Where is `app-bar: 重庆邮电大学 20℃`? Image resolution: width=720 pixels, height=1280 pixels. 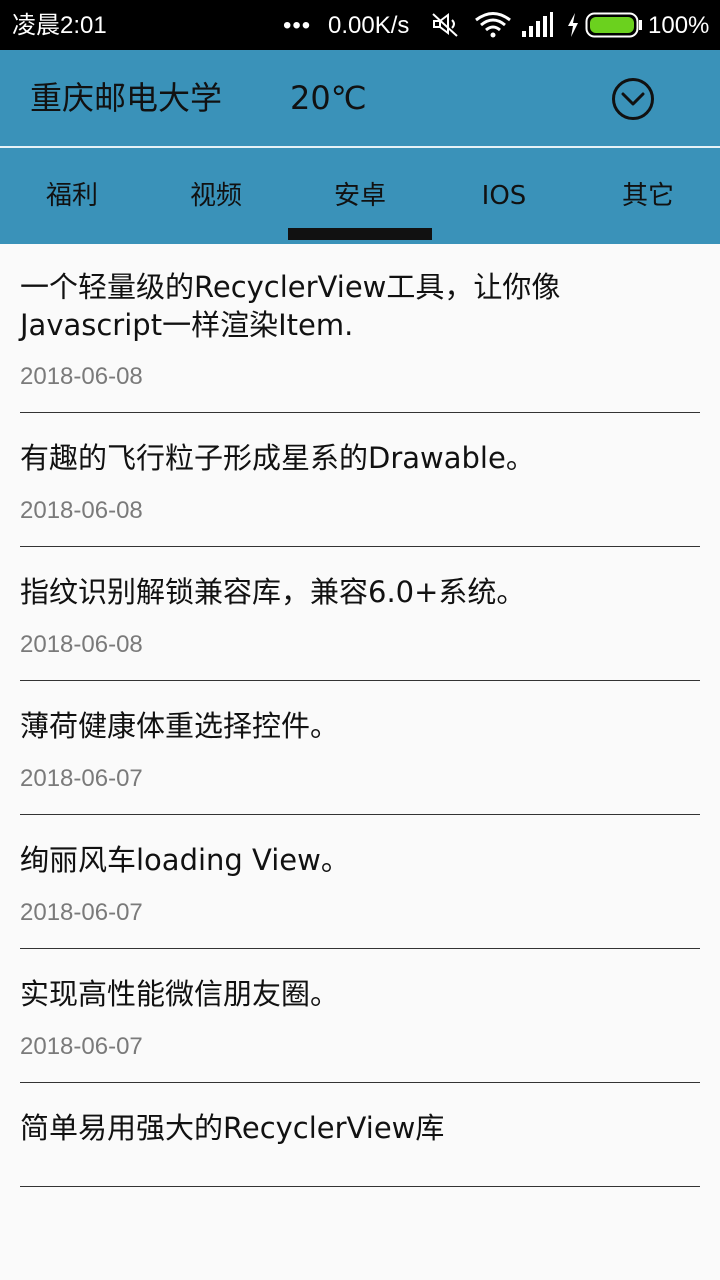 app-bar: 重庆邮电大学 20℃ is located at coordinates (360, 98).